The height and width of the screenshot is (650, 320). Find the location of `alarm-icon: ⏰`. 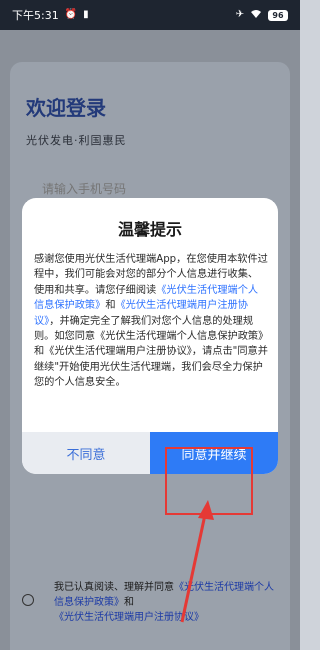

alarm-icon: ⏰ is located at coordinates (71, 14).